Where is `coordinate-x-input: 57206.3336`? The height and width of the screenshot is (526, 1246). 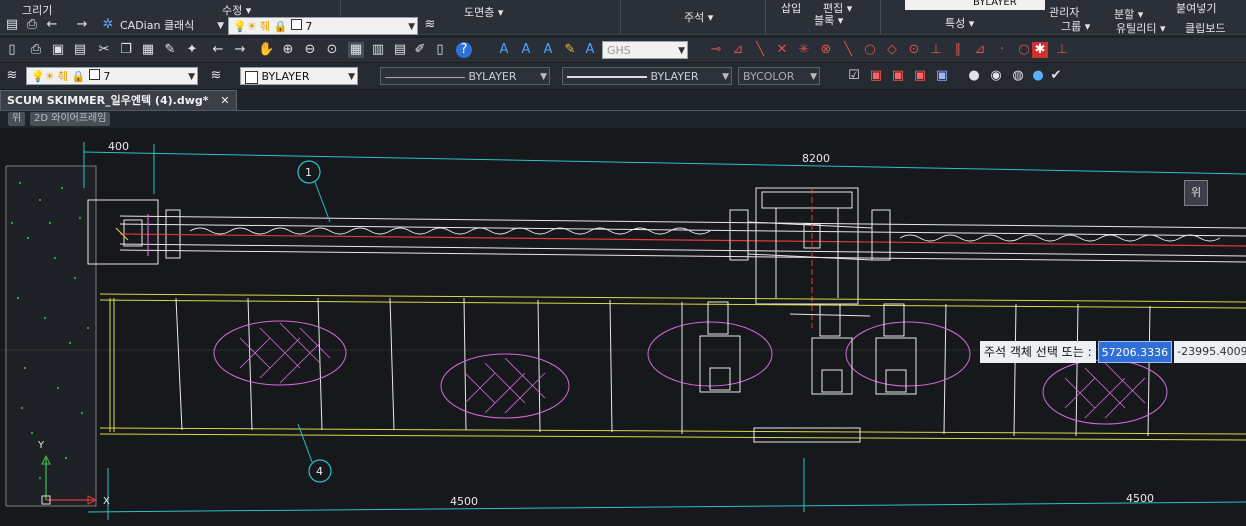
coordinate-x-input: 57206.3336 is located at coordinates (1135, 352).